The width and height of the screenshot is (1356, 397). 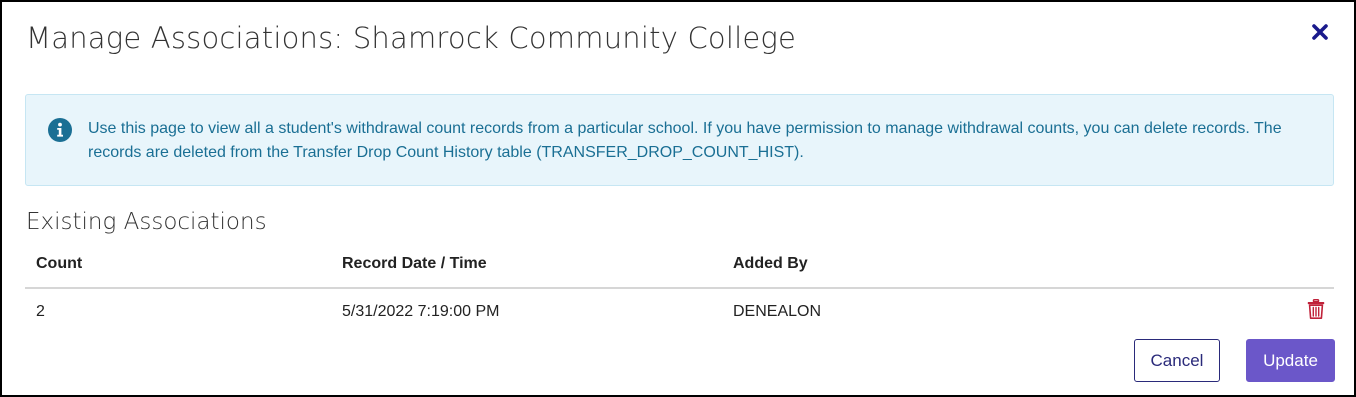 What do you see at coordinates (146, 222) in the screenshot?
I see `existing-associations-heading: Existing Associations` at bounding box center [146, 222].